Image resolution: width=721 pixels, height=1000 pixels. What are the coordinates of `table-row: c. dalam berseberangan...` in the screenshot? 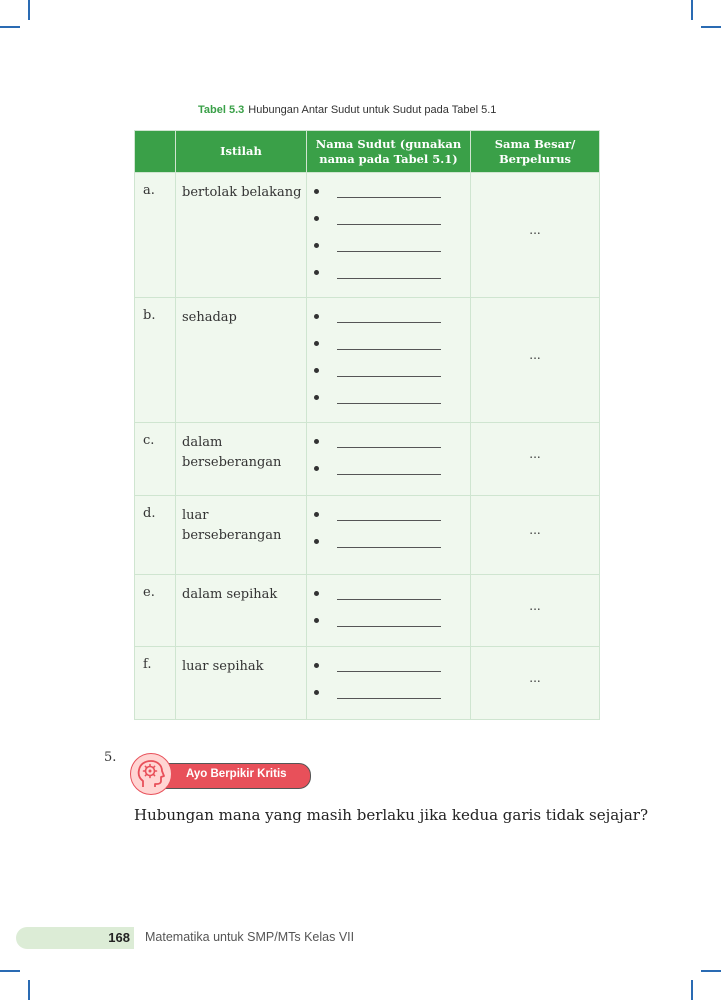 It's located at (367, 459).